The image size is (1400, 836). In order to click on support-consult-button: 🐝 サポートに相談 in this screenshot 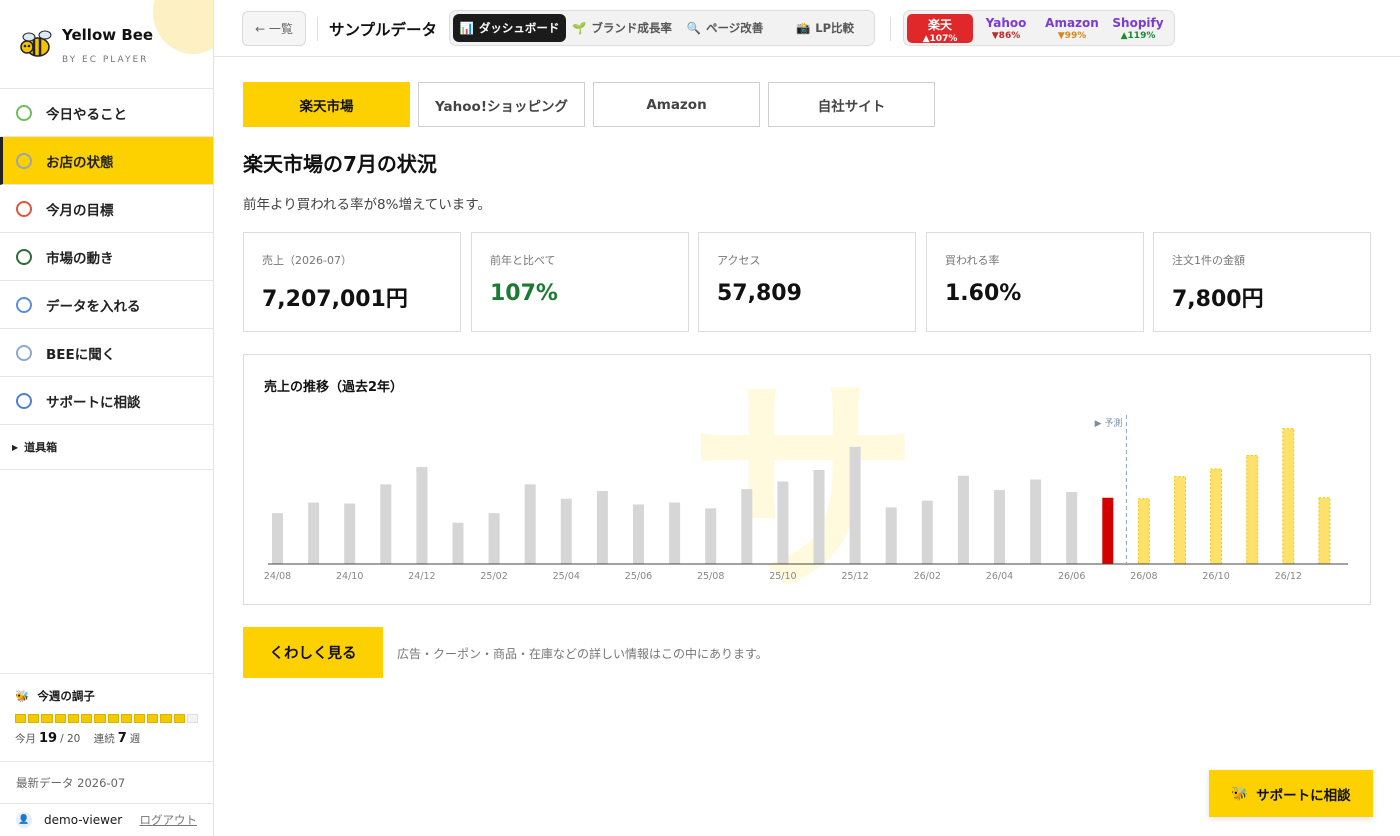, I will do `click(1291, 793)`.